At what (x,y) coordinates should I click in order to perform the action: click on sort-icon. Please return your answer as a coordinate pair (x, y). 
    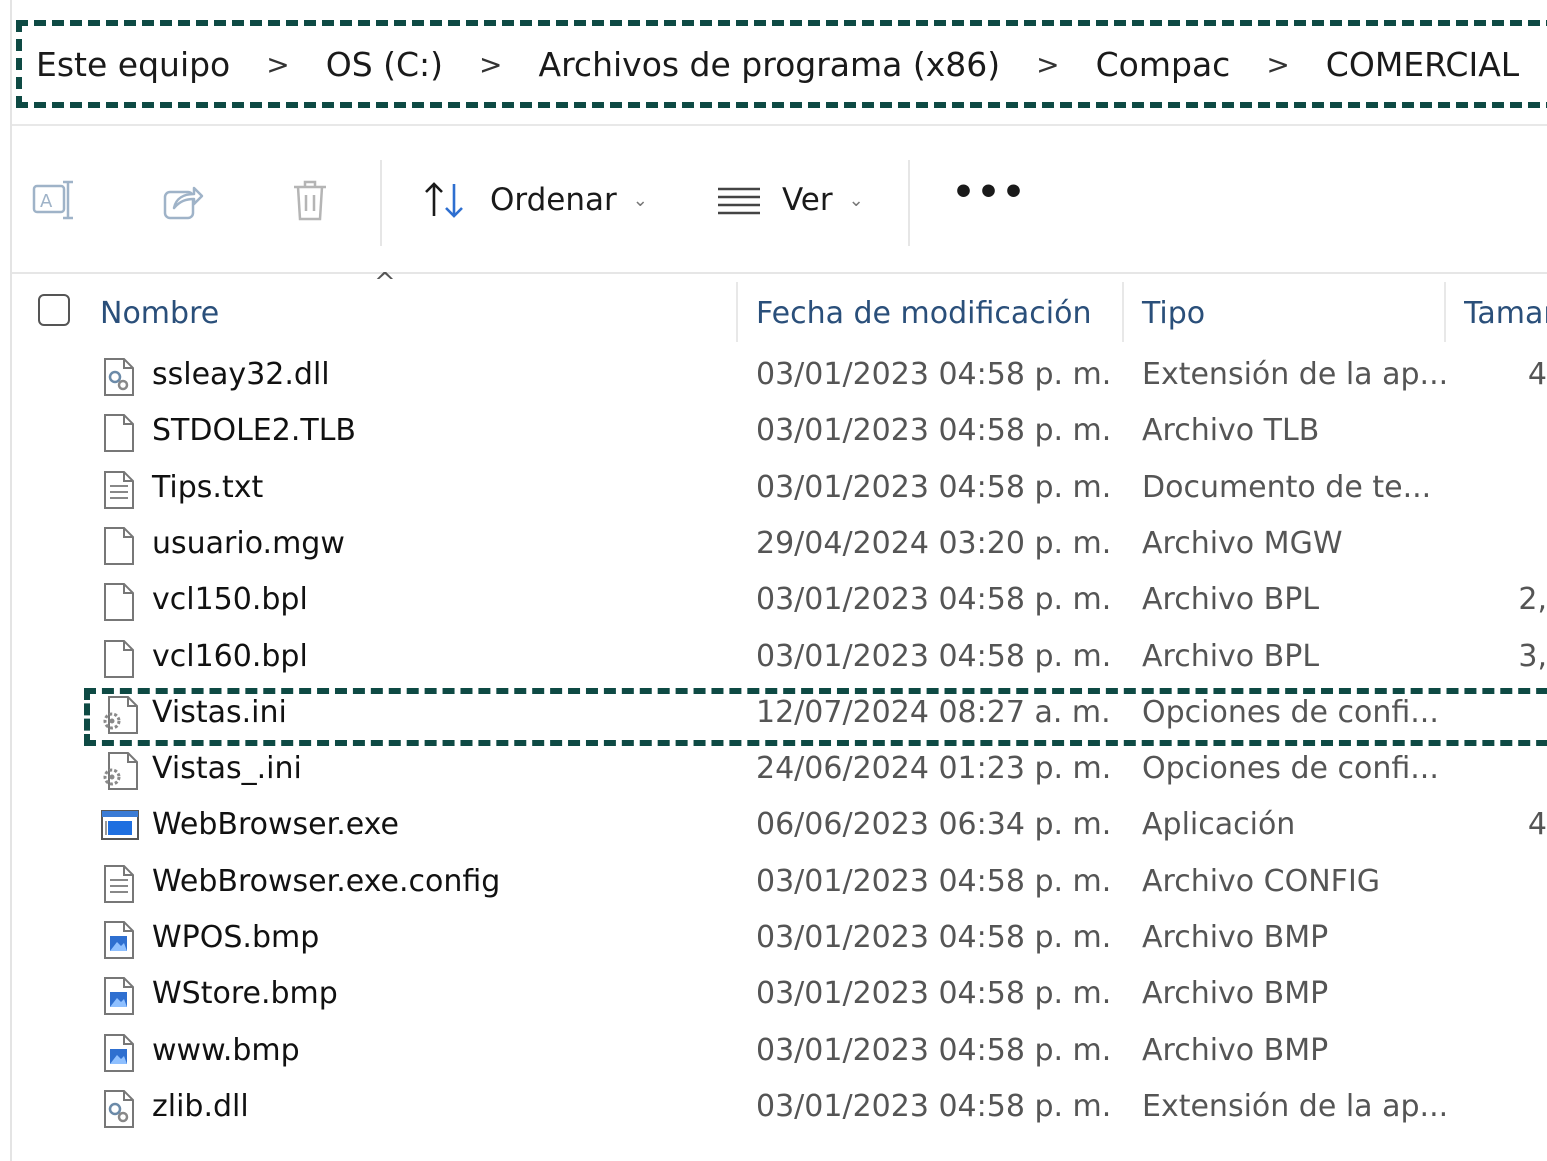
    Looking at the image, I should click on (445, 200).